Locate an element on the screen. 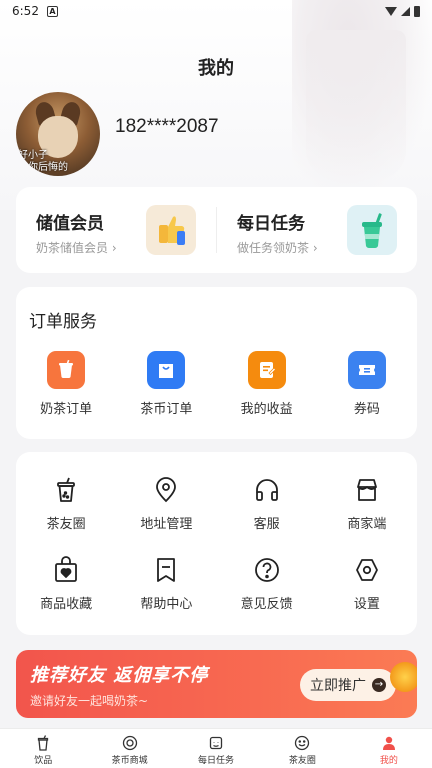 This screenshot has height=768, width=432. thumbs-up-icon is located at coordinates (171, 230).